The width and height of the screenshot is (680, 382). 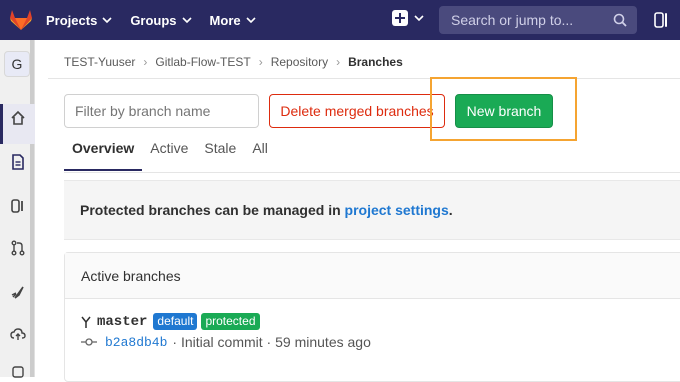 I want to click on branch-name: master, so click(x=122, y=322).